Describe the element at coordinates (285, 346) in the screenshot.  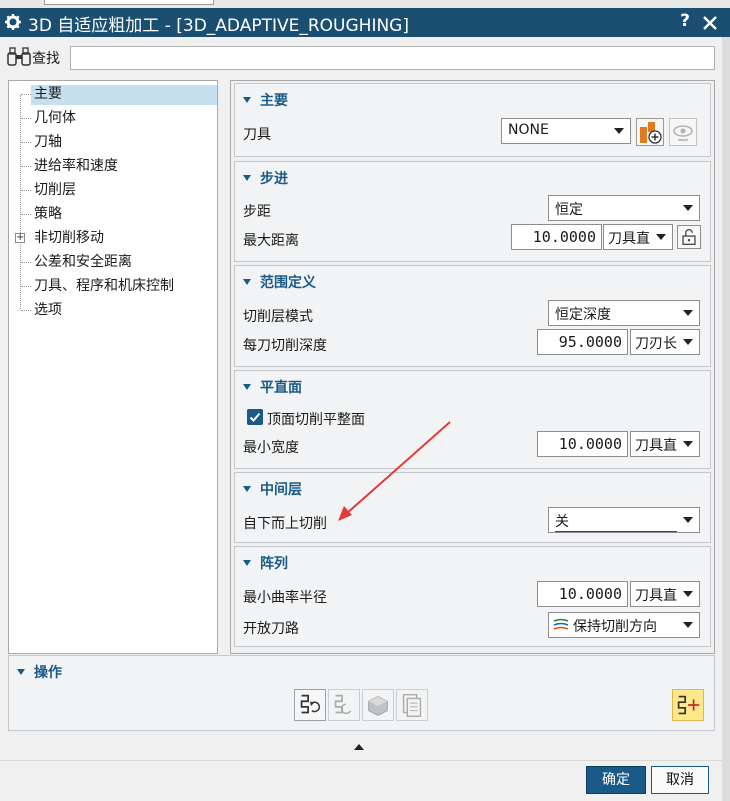
I see `depth-per-cut-label: 每刀切削深度` at that location.